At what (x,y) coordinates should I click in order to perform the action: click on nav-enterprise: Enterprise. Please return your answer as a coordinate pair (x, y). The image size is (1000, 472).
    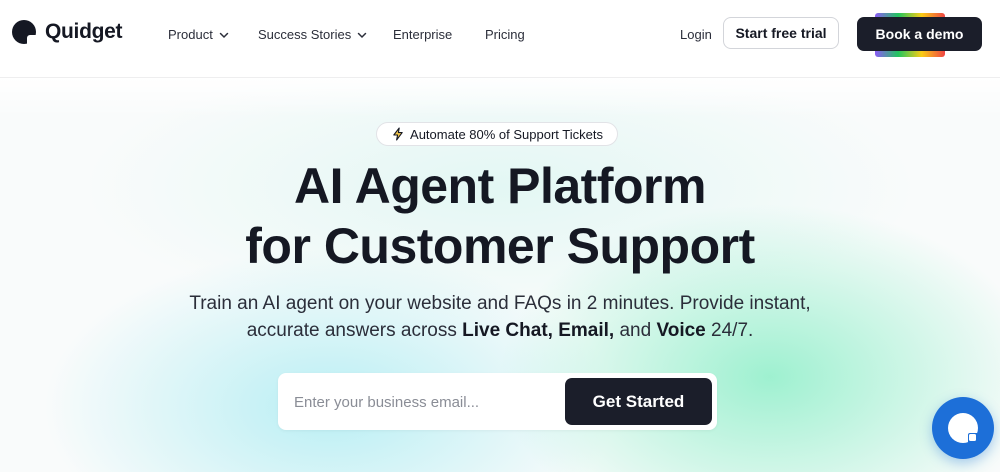
    Looking at the image, I should click on (422, 34).